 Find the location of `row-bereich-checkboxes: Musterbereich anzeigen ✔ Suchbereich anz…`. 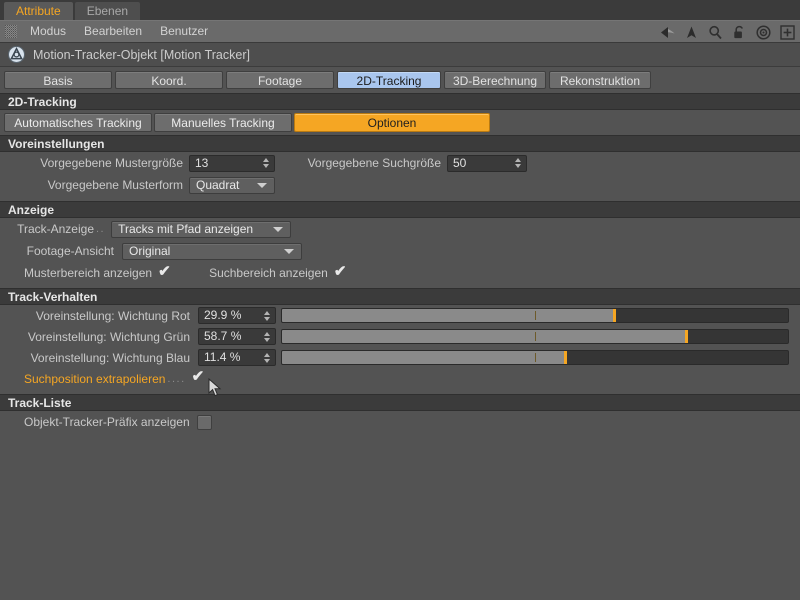

row-bereich-checkboxes: Musterbereich anzeigen ✔ Suchbereich anz… is located at coordinates (400, 273).